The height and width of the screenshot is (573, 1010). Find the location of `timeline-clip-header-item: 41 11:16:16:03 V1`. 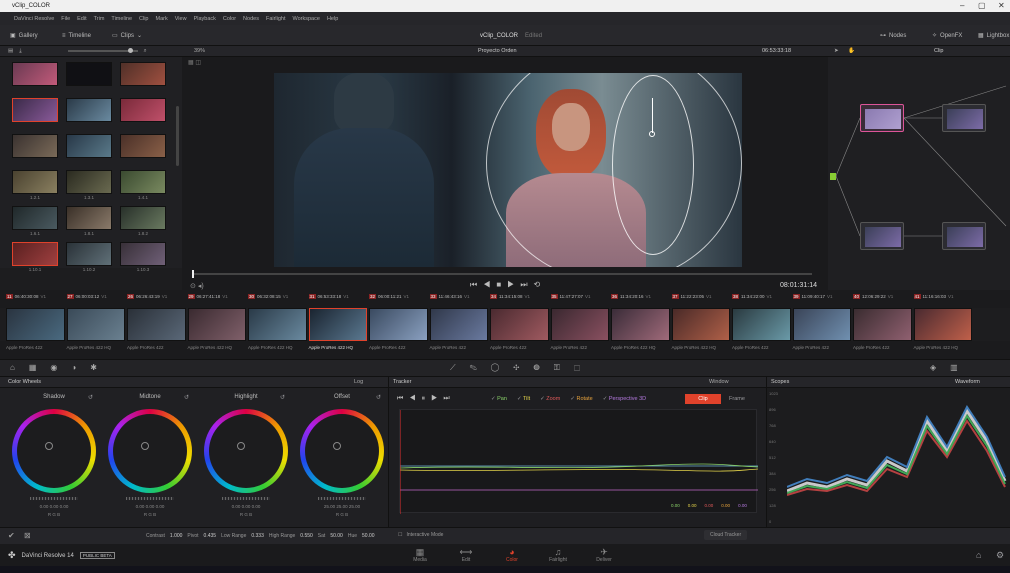

timeline-clip-header-item: 41 11:16:16:03 V1 is located at coordinates (933, 296).